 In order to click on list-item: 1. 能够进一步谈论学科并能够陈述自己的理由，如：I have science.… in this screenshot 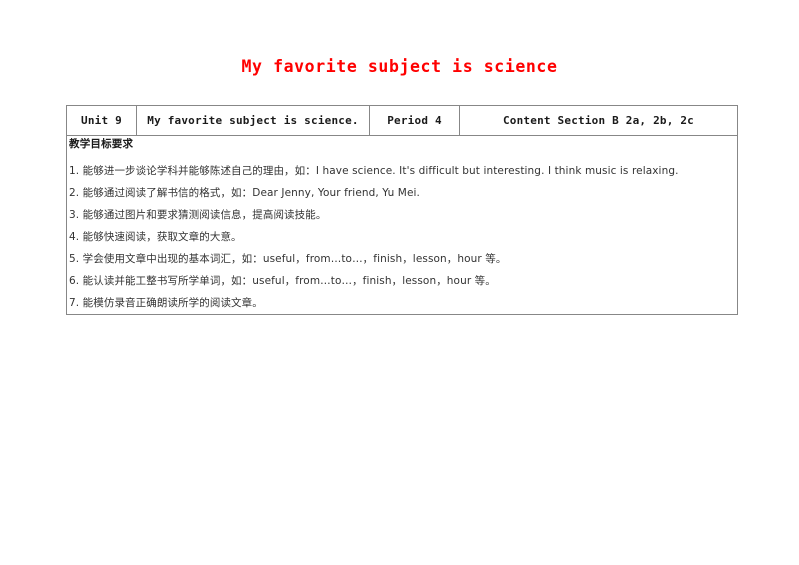, I will do `click(374, 171)`.